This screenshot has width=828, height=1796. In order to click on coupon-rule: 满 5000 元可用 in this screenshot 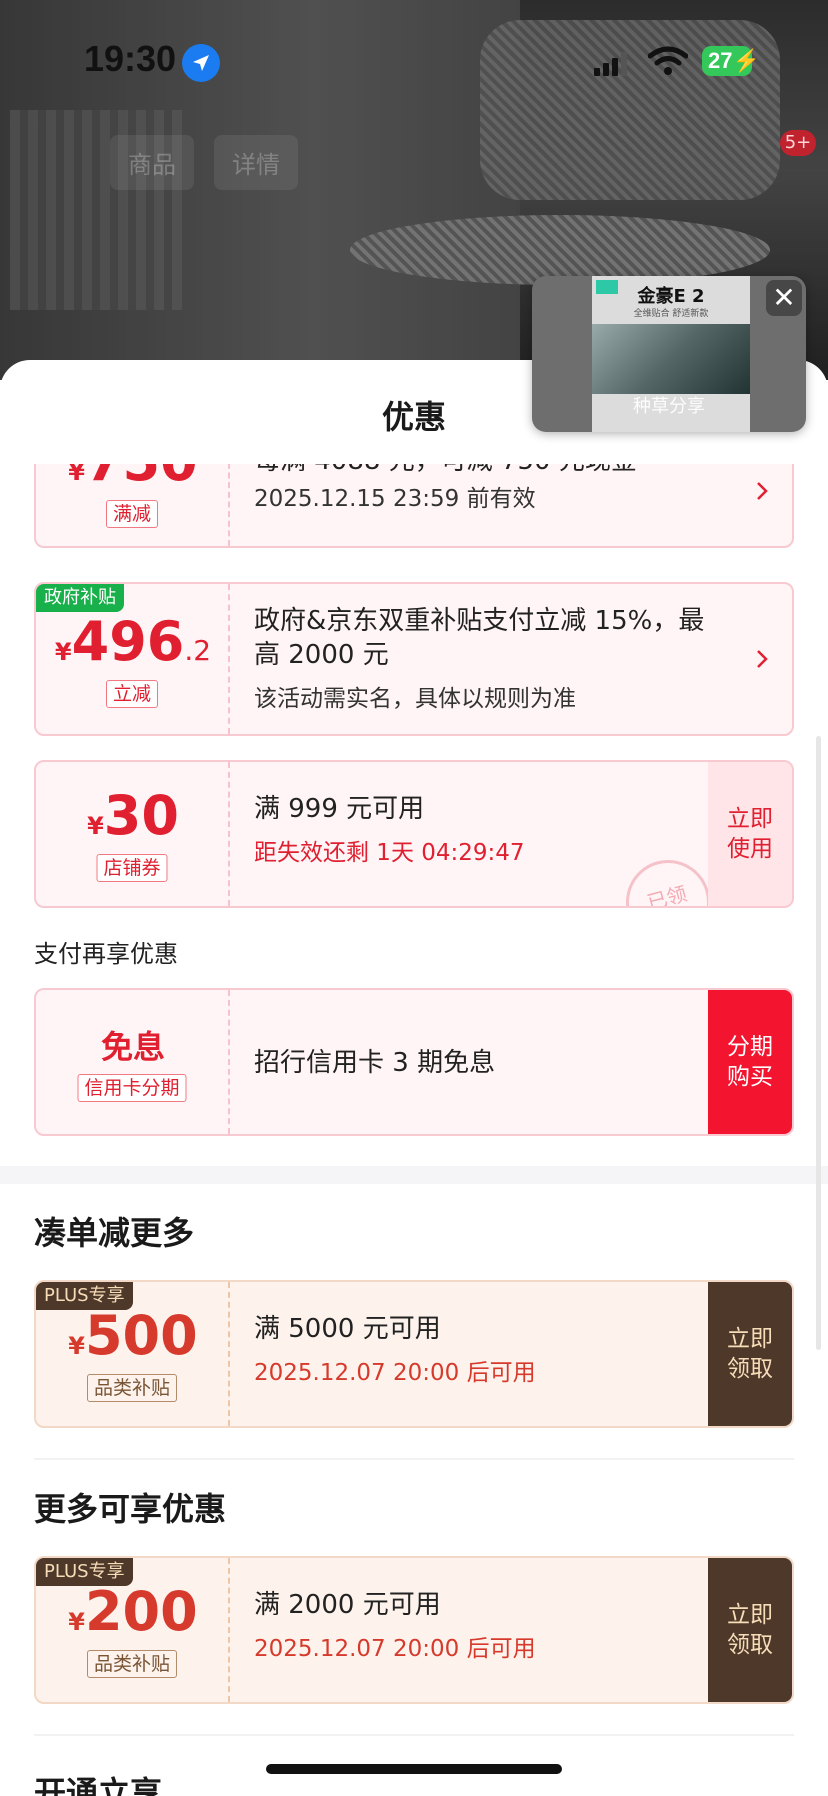, I will do `click(347, 1329)`.